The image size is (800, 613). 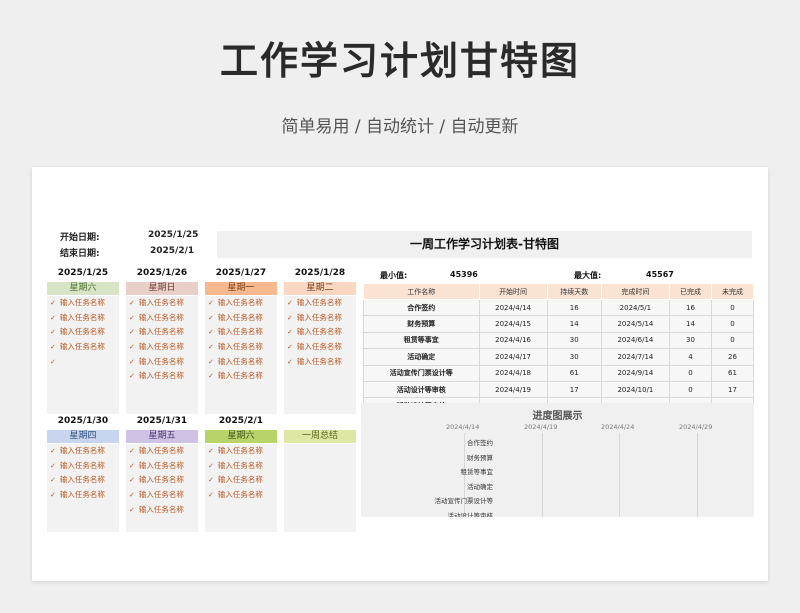 I want to click on gantt-axis-tick: 2024/4/29, so click(x=696, y=427).